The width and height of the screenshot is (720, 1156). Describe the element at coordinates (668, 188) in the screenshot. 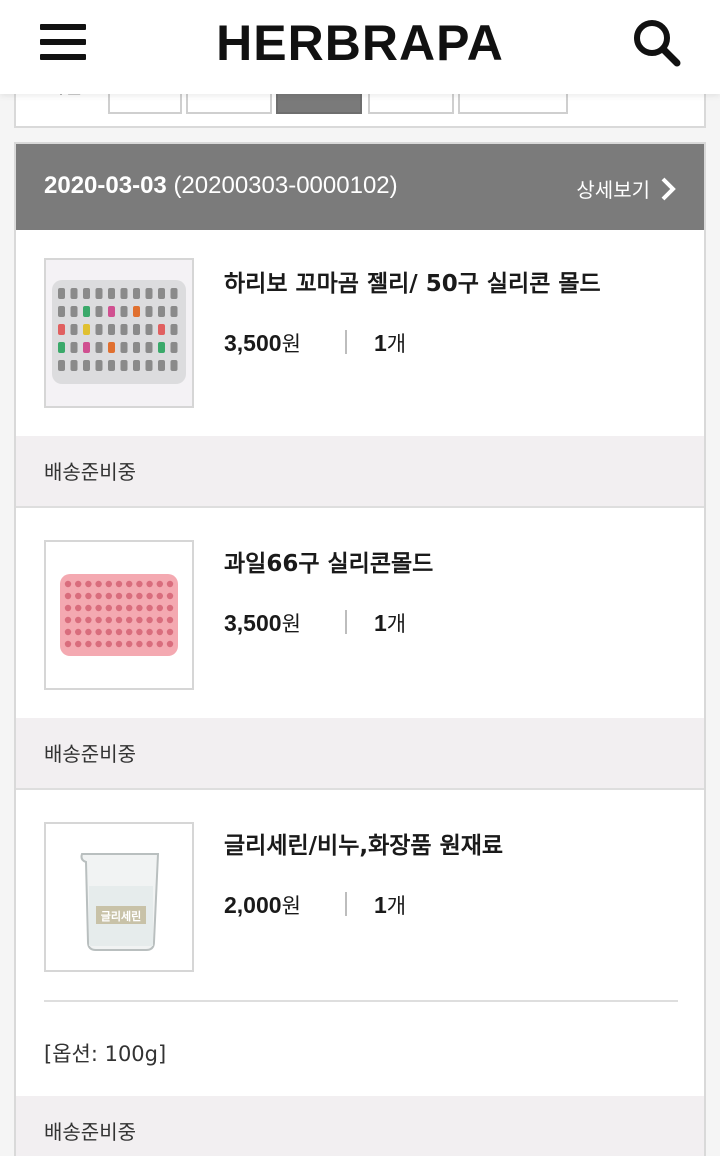

I see `chevron-right-icon` at that location.